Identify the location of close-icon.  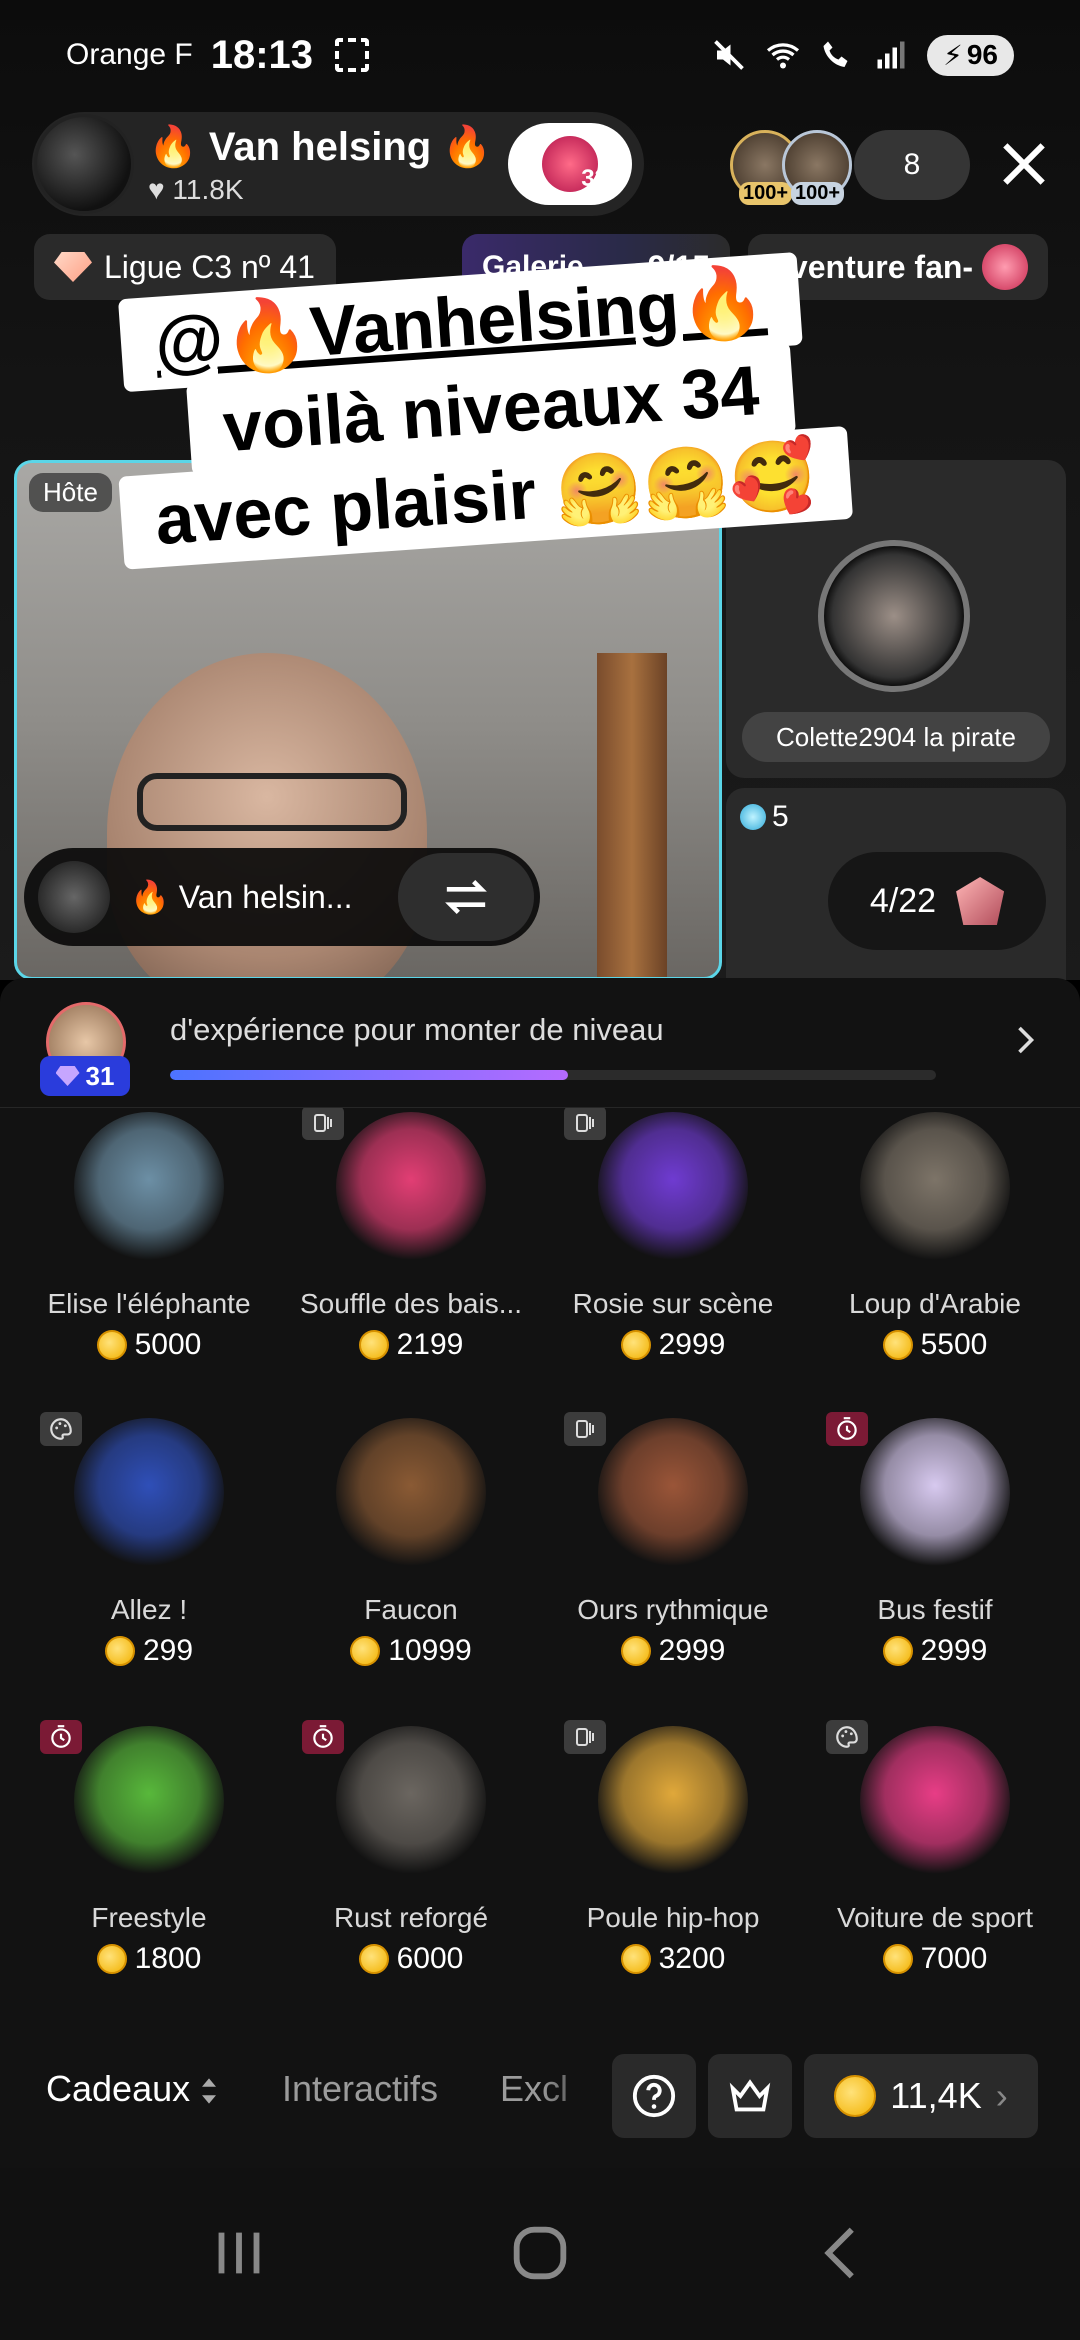
(1024, 164).